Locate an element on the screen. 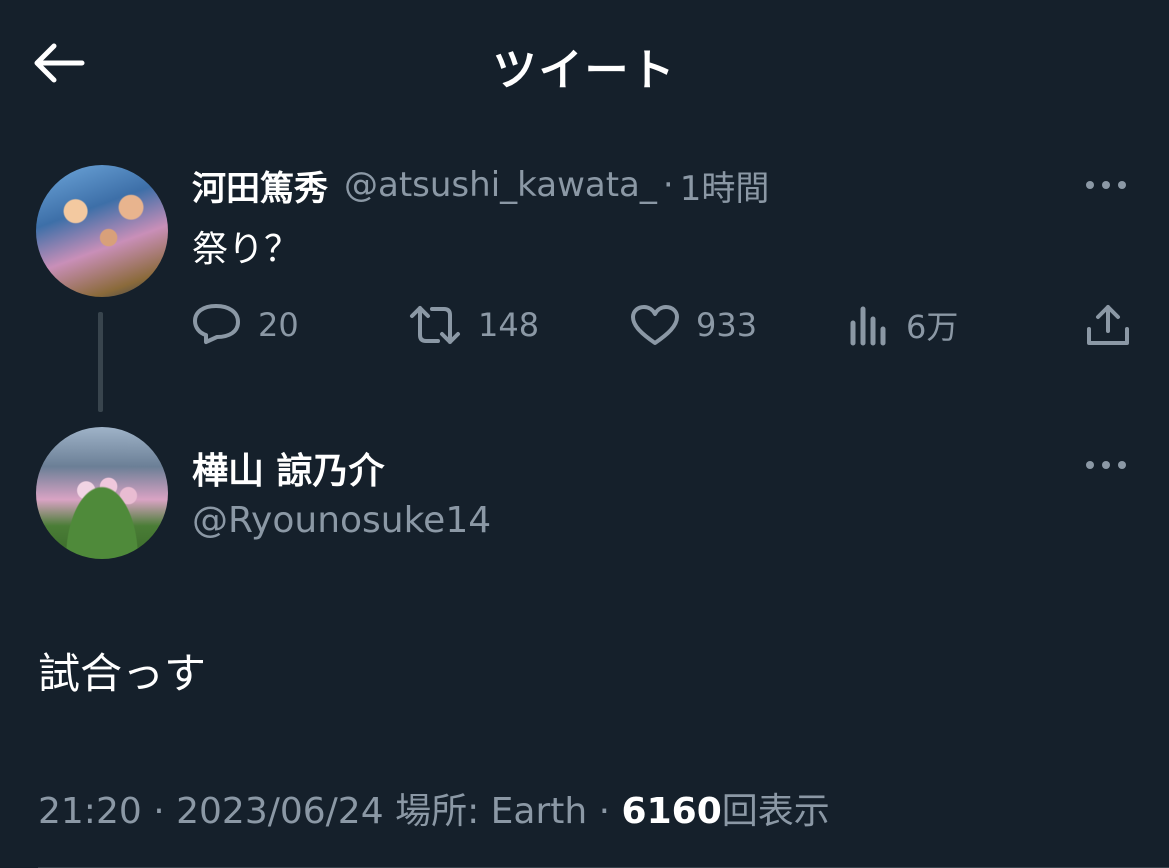 Image resolution: width=1169 pixels, height=868 pixels. header: ツイート is located at coordinates (584, 62).